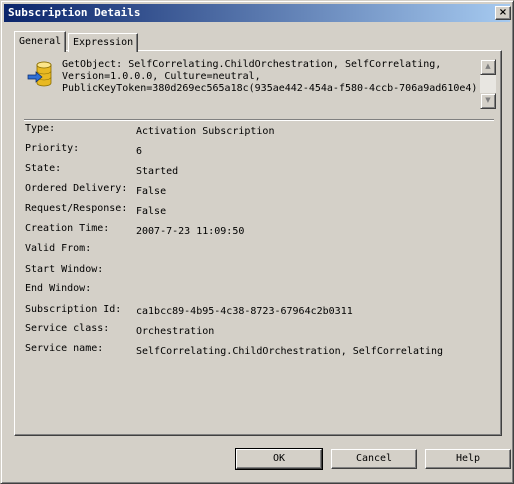 The image size is (514, 484). Describe the element at coordinates (67, 228) in the screenshot. I see `creation-time-label: Creation Time:` at that location.